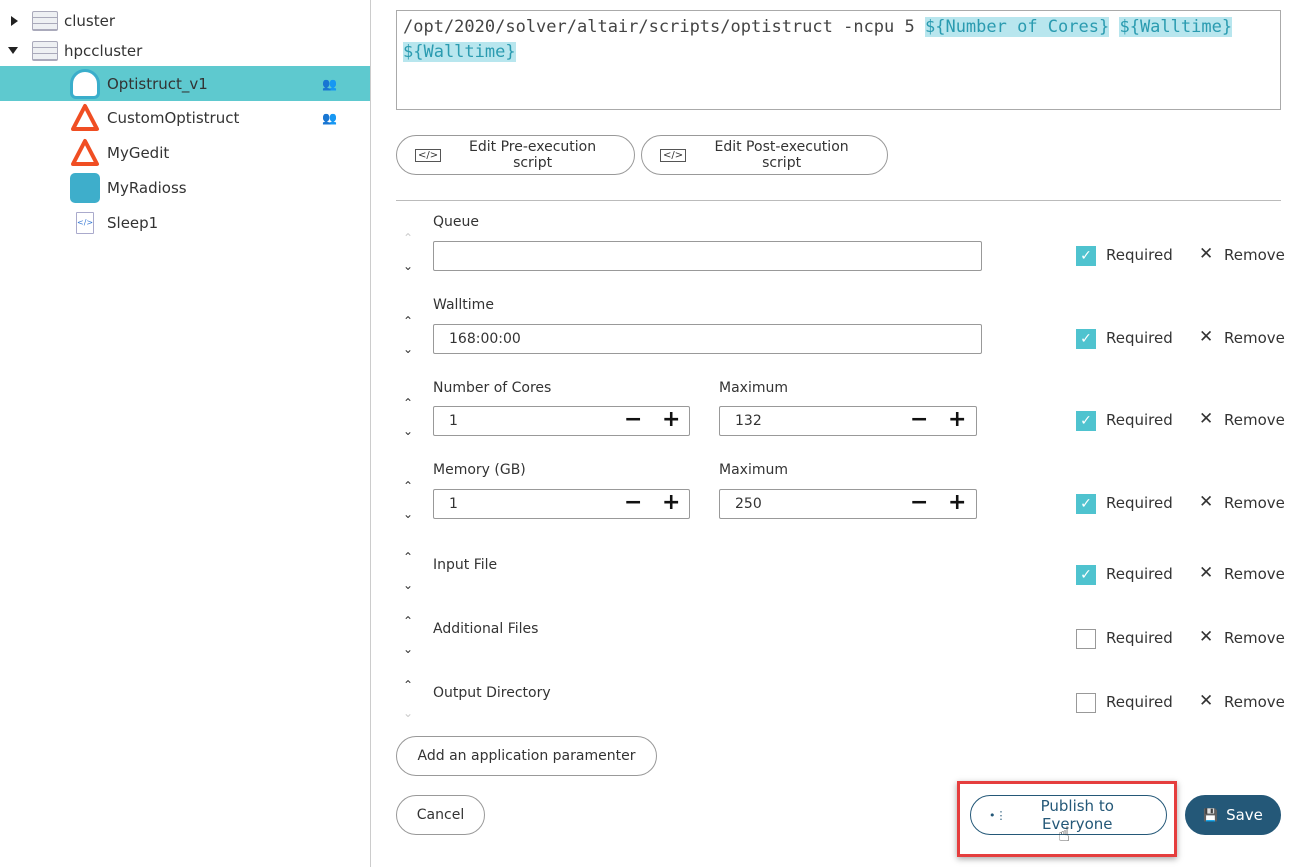  What do you see at coordinates (85, 153) in the screenshot?
I see `altair-logo-icon` at bounding box center [85, 153].